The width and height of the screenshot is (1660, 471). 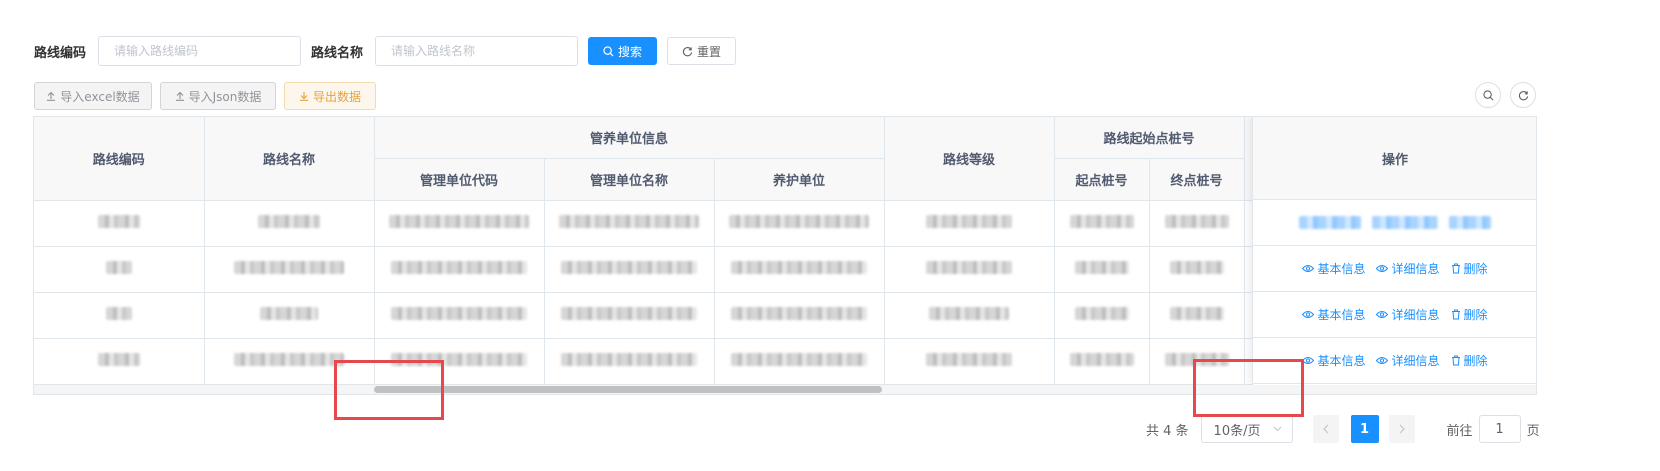 I want to click on import-json-button: 导入Json数据, so click(x=218, y=96).